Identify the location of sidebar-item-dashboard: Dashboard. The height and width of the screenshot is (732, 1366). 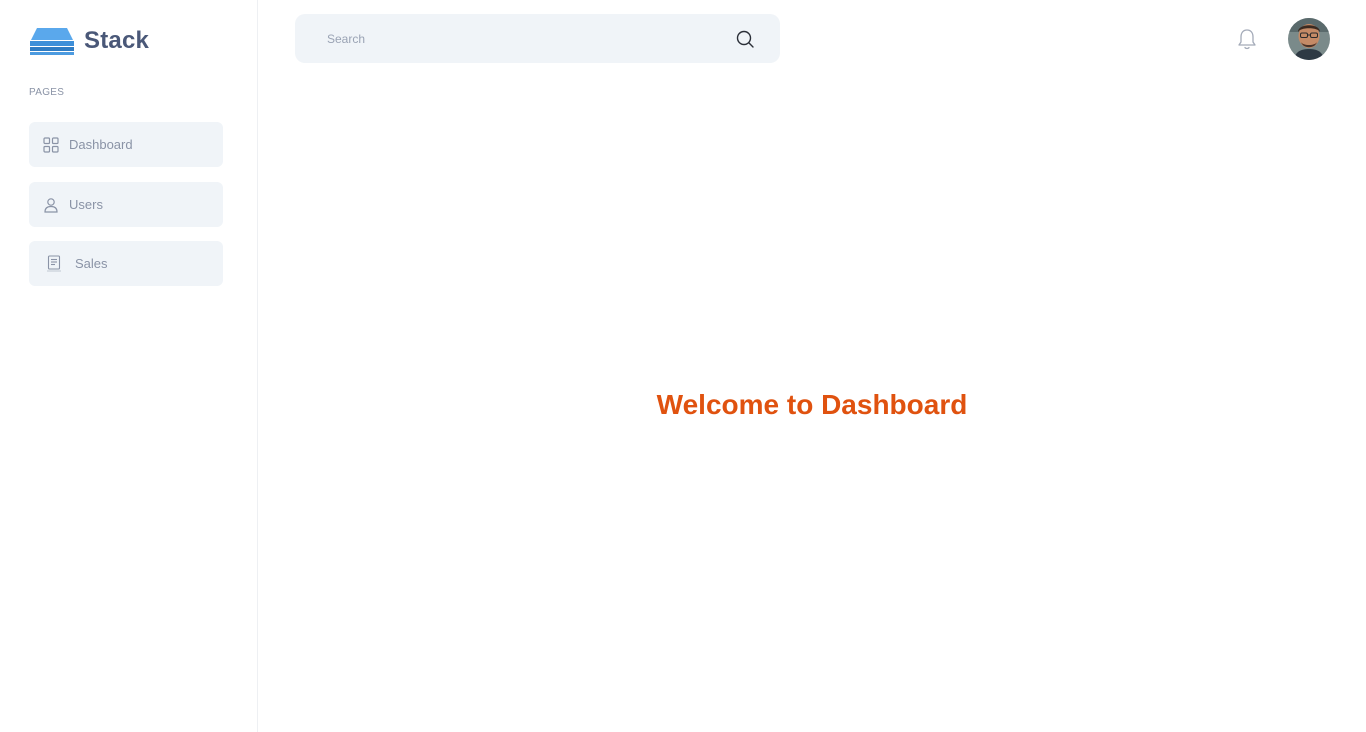
(126, 144).